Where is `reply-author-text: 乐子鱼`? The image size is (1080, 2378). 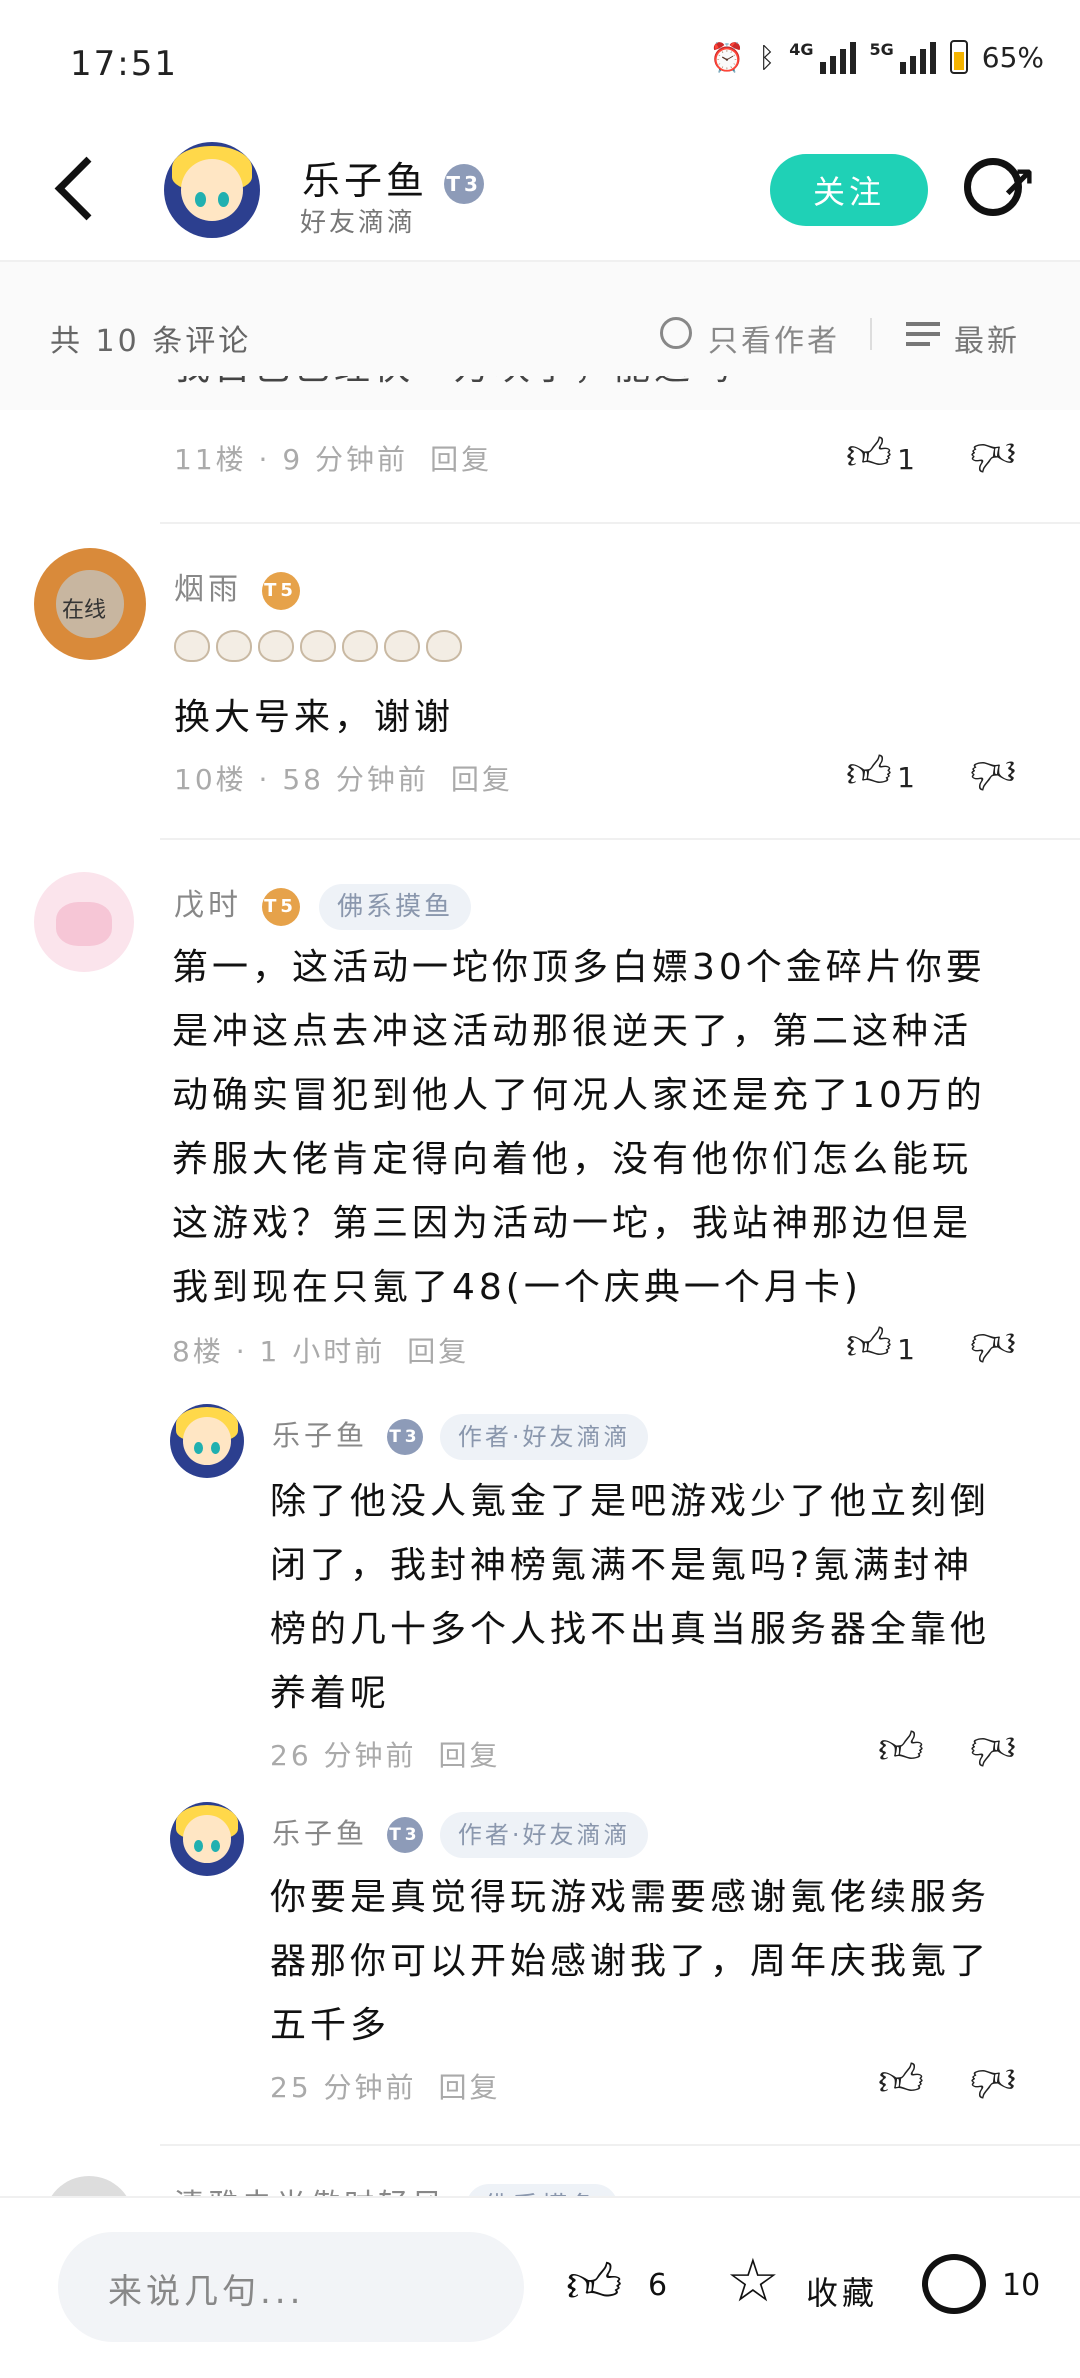
reply-author-text: 乐子鱼 is located at coordinates (320, 1435).